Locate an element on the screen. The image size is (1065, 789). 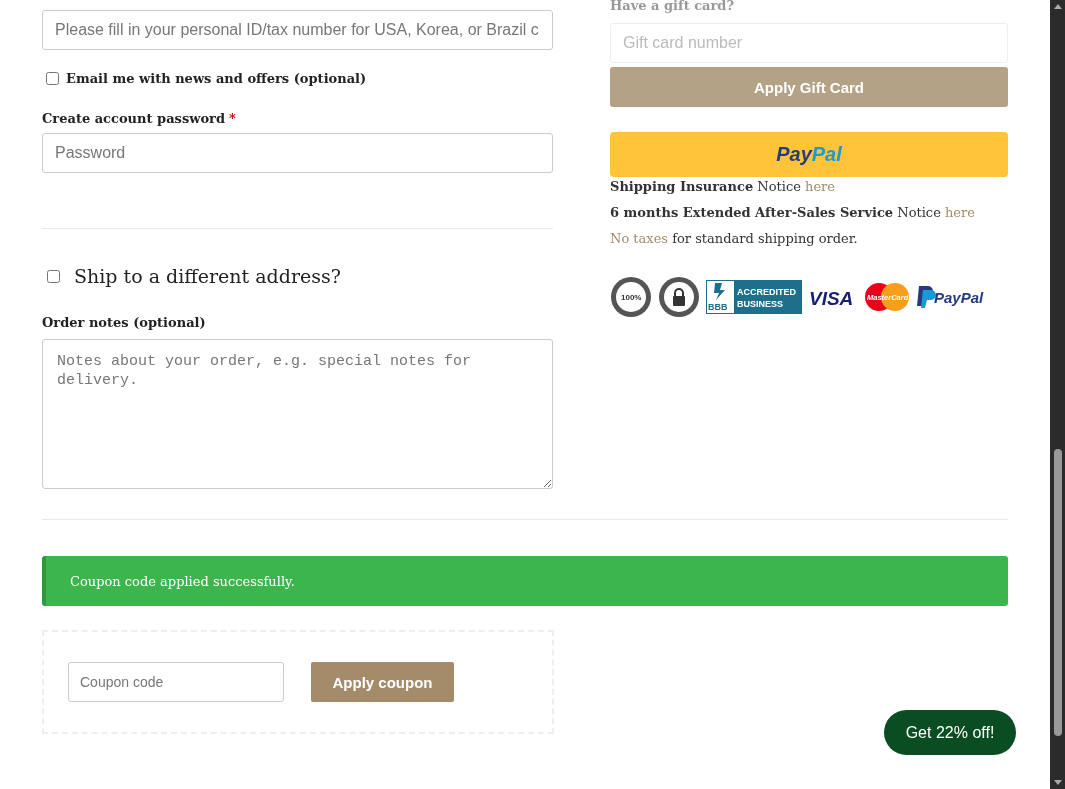
ship-different-label: Ship to a different address? is located at coordinates (207, 276).